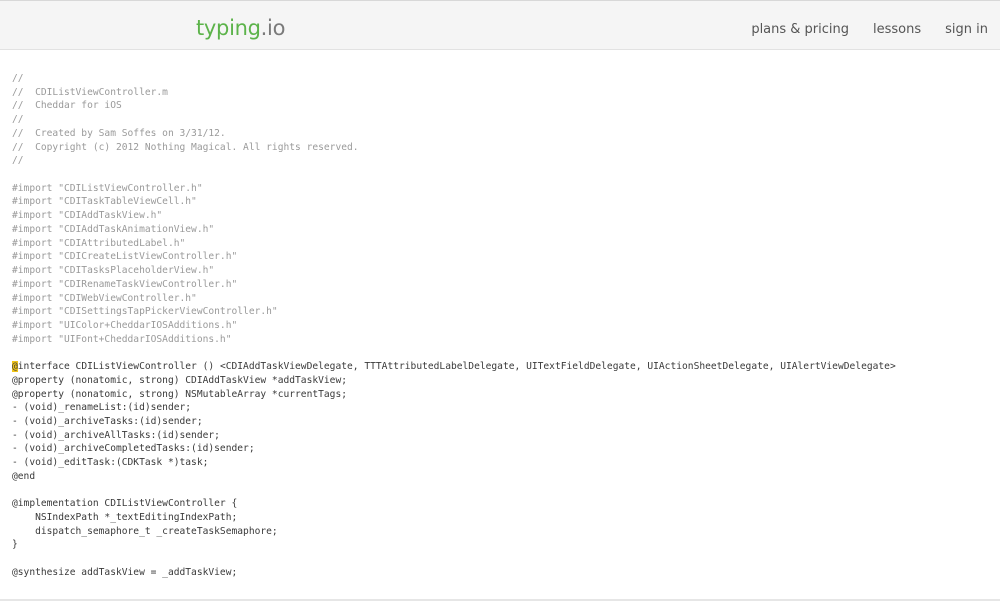 The width and height of the screenshot is (1000, 601). I want to click on nav-lessons-link: lessons, so click(897, 29).